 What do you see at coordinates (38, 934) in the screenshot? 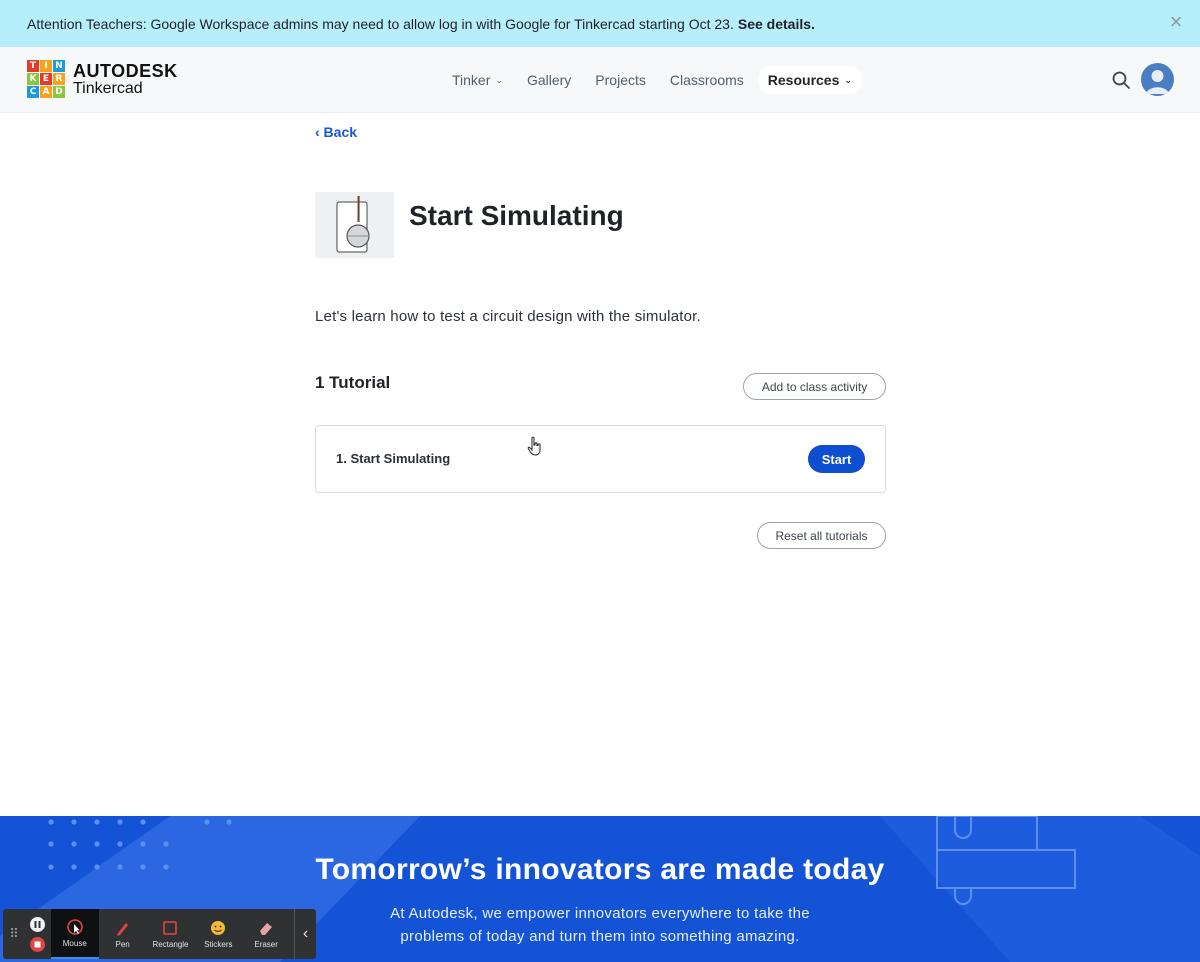
I see `recording-controls` at bounding box center [38, 934].